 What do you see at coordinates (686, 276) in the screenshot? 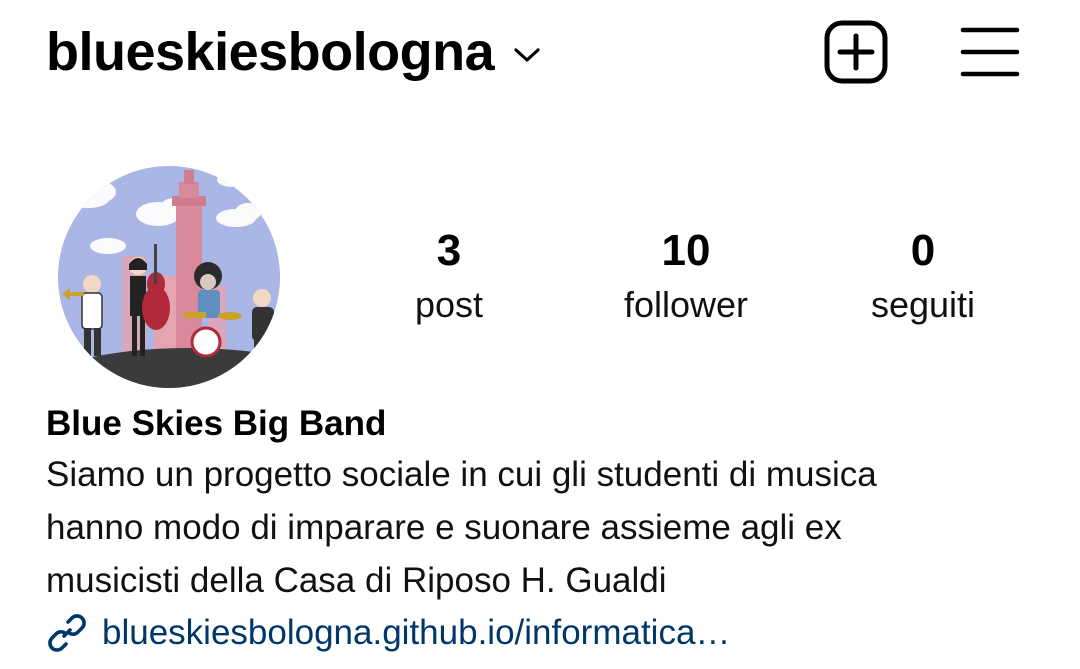
I see `stat-followers: 10 follower` at bounding box center [686, 276].